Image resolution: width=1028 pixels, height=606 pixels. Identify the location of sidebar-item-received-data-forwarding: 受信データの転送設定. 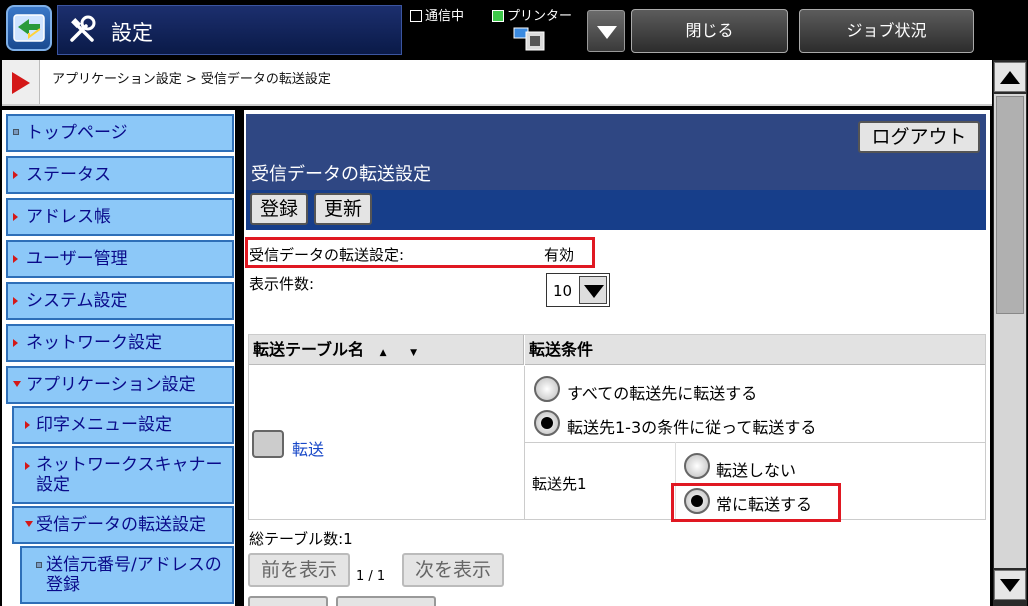
(123, 525).